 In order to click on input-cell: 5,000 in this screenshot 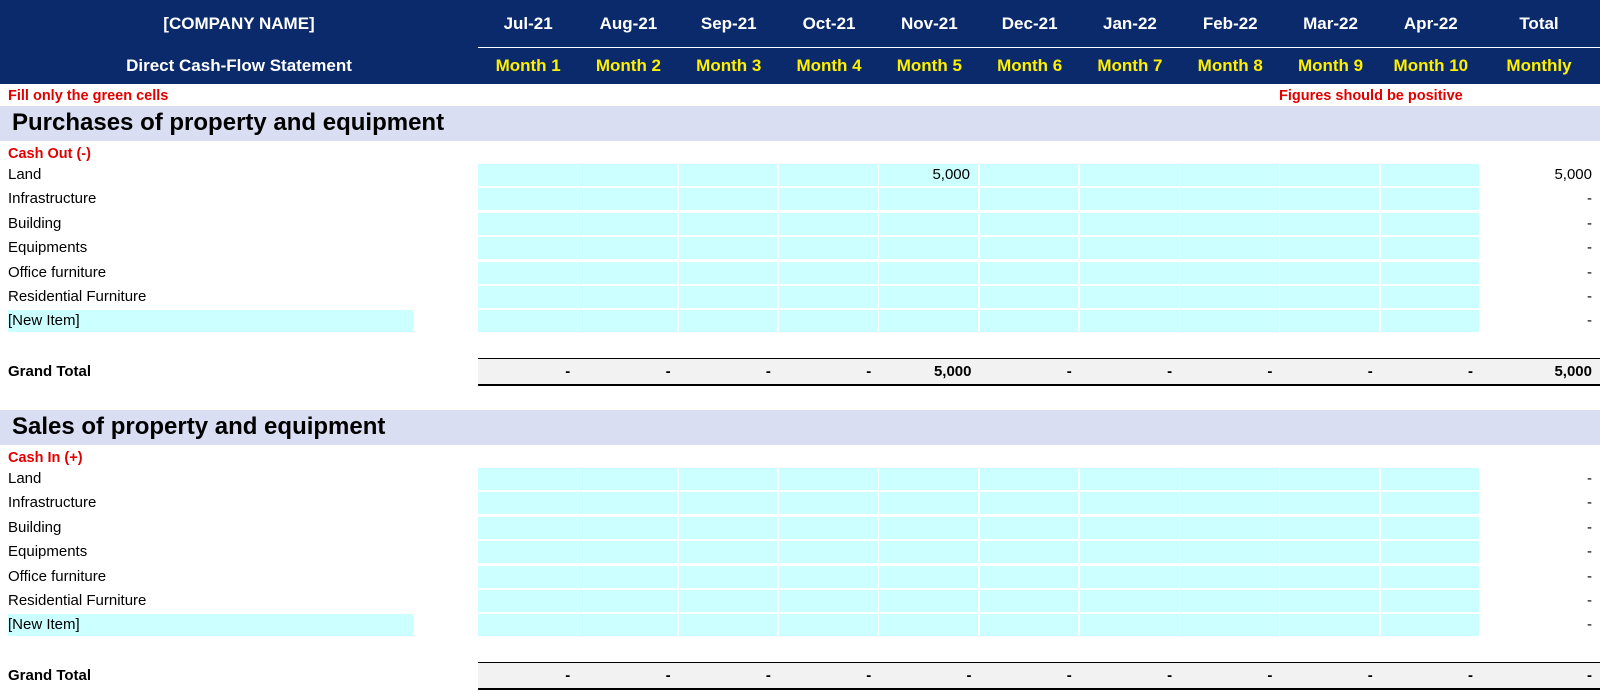, I will do `click(928, 175)`.